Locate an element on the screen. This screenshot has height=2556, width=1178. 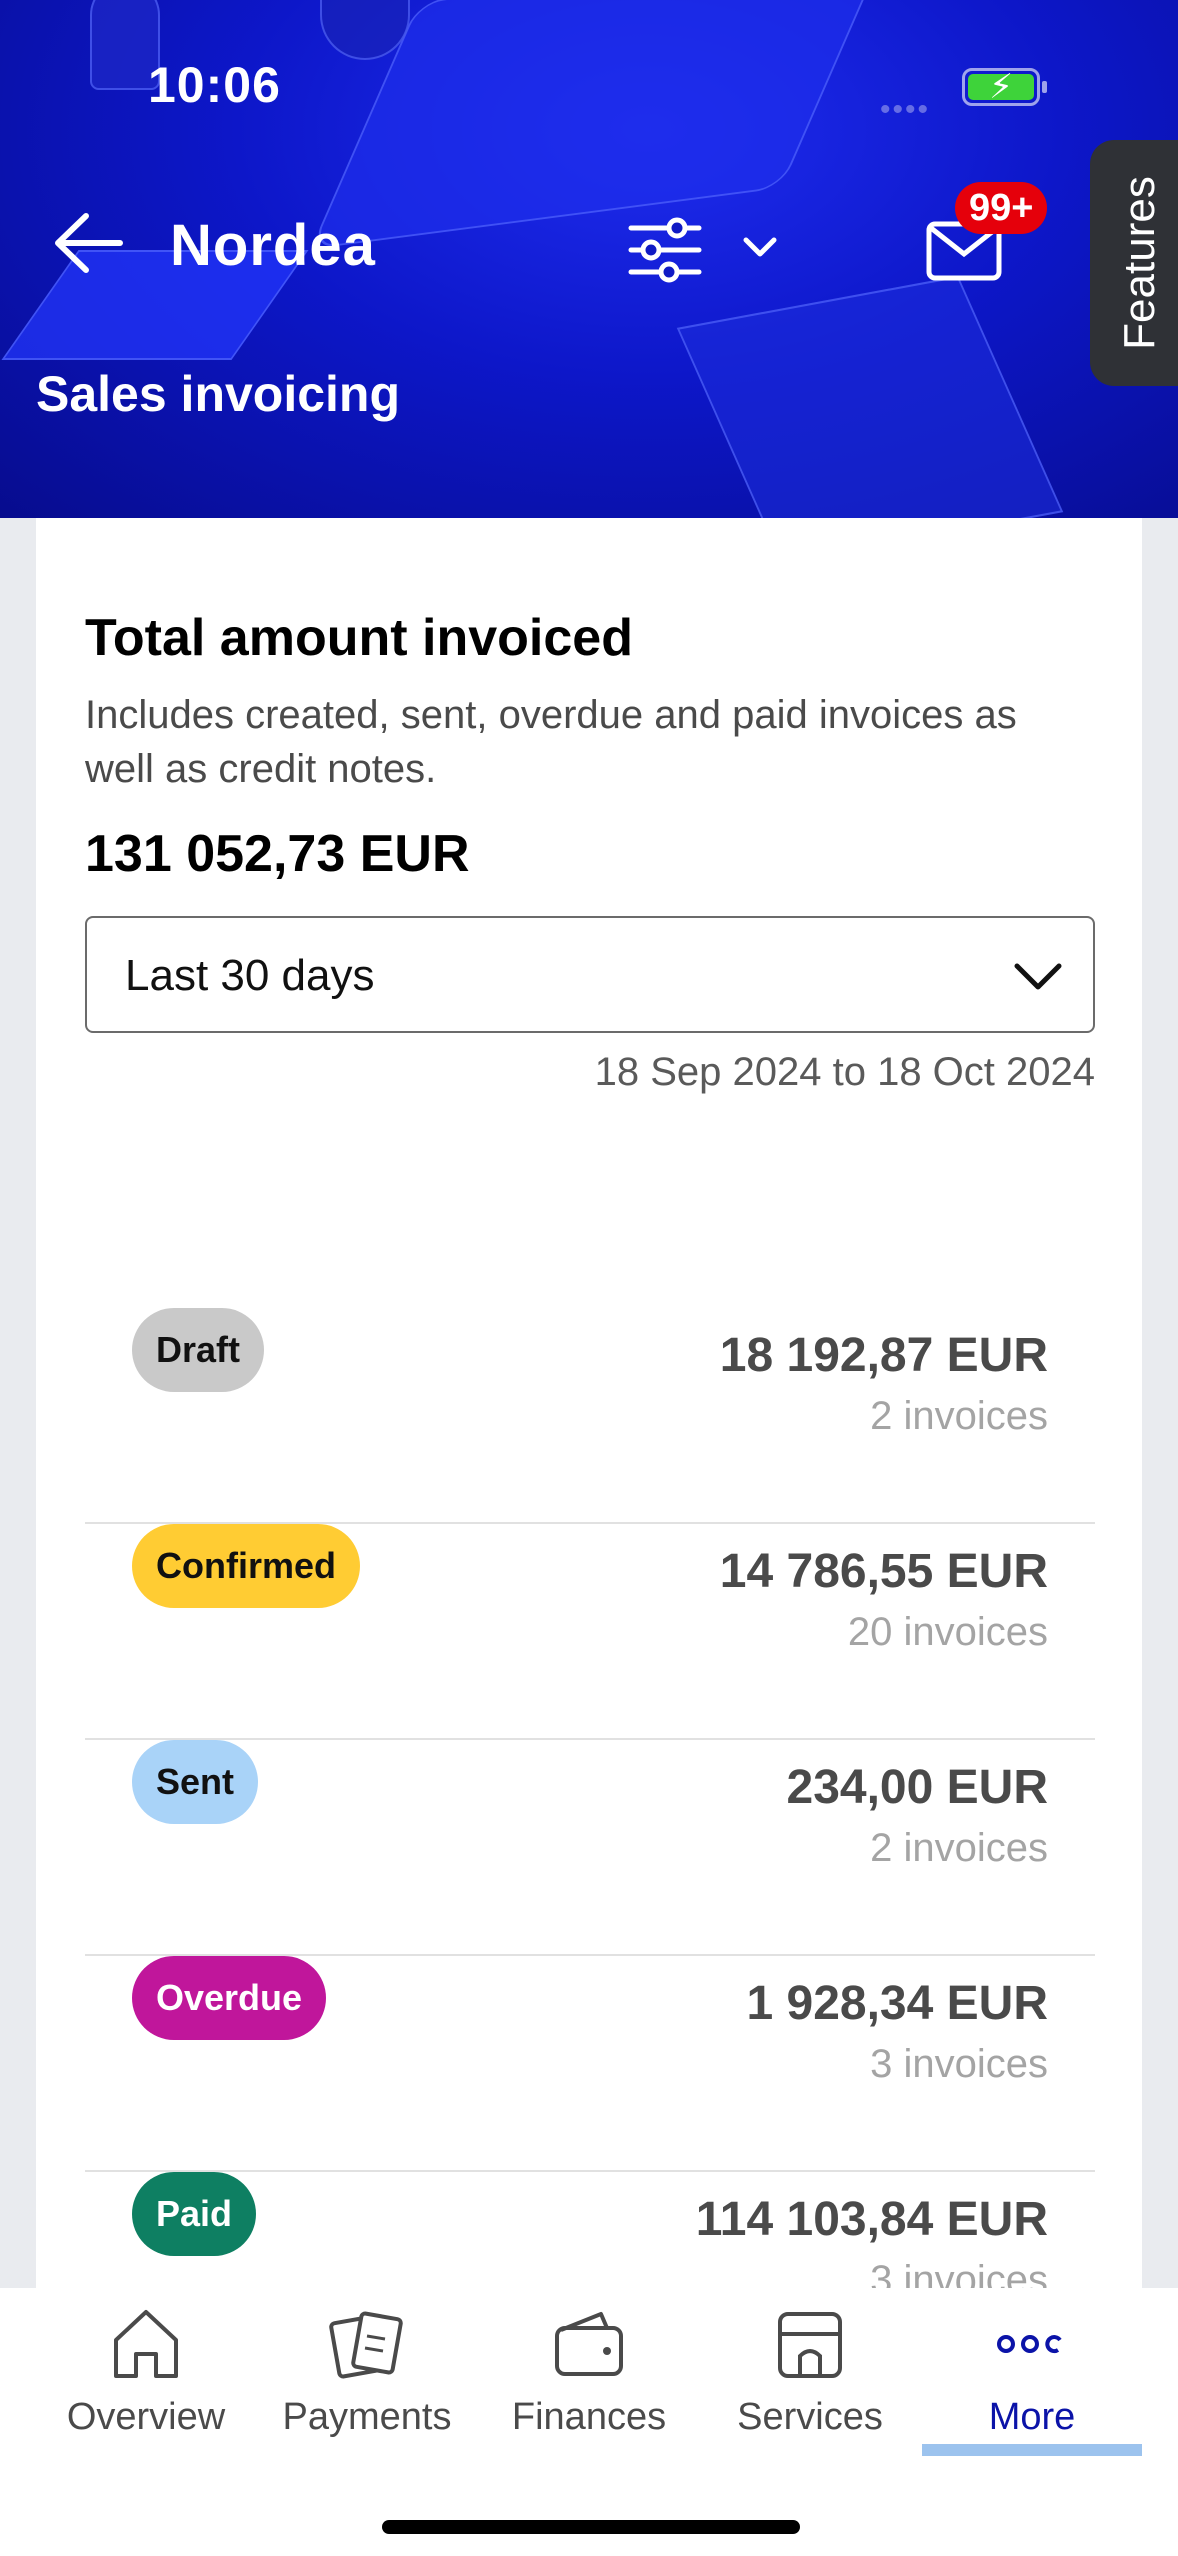
wallet-icon is located at coordinates (589, 2344).